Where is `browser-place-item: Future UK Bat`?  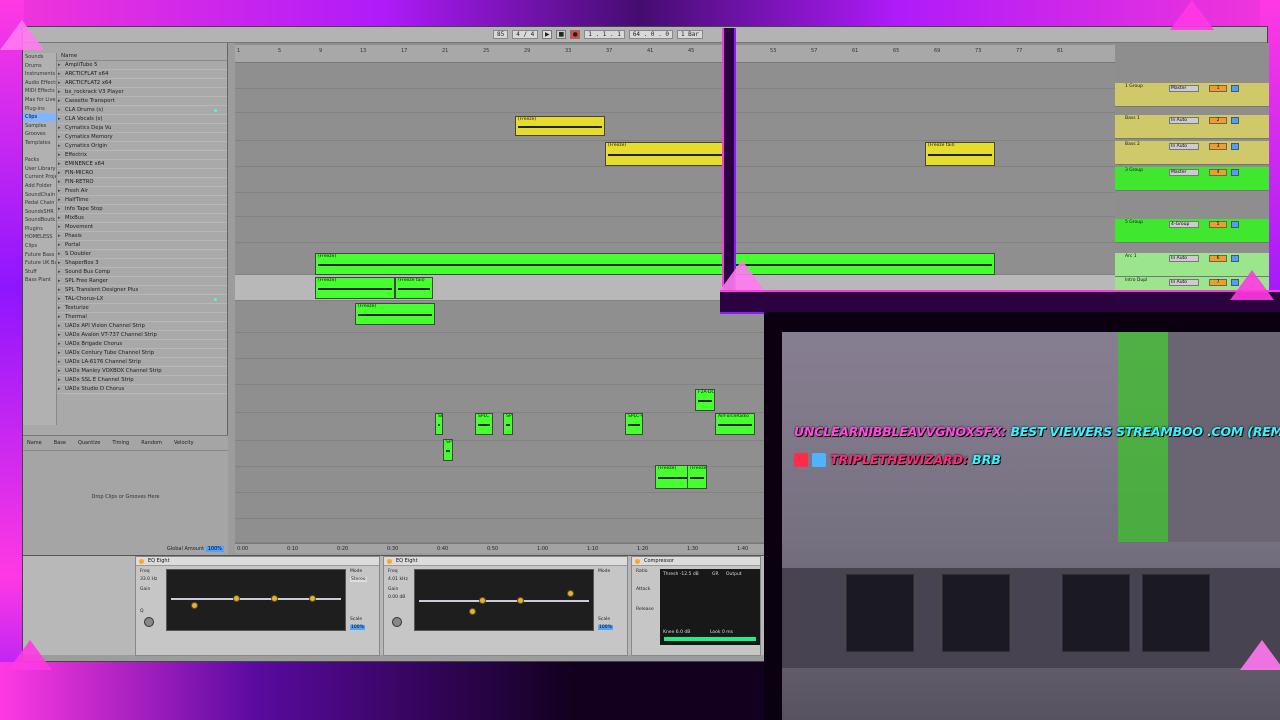 browser-place-item: Future UK Bat is located at coordinates (39, 263).